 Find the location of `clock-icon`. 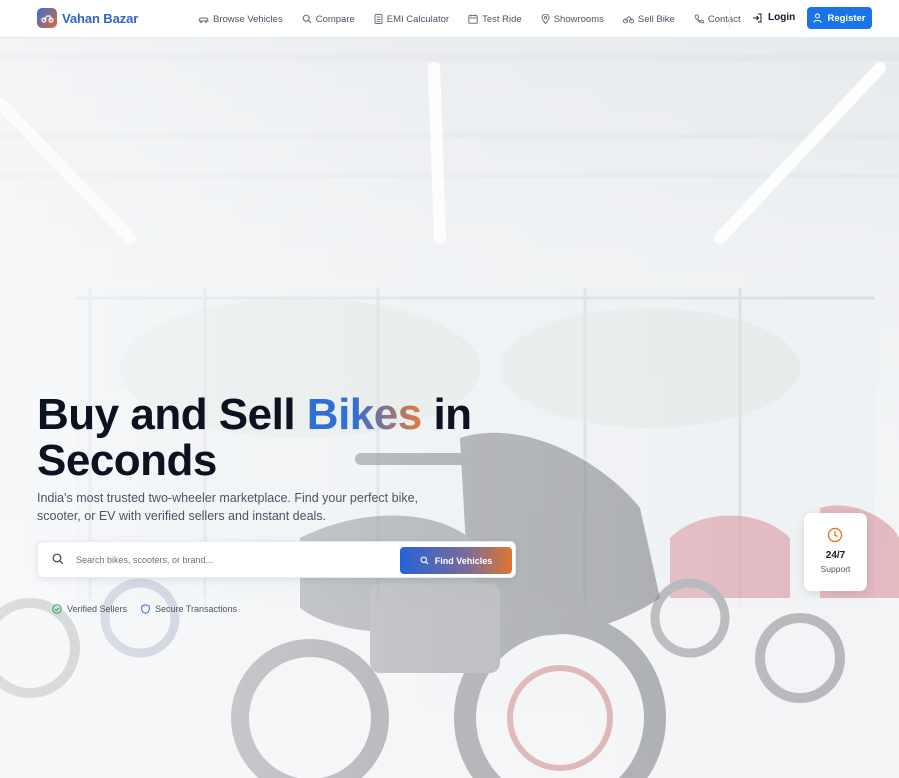

clock-icon is located at coordinates (835, 535).